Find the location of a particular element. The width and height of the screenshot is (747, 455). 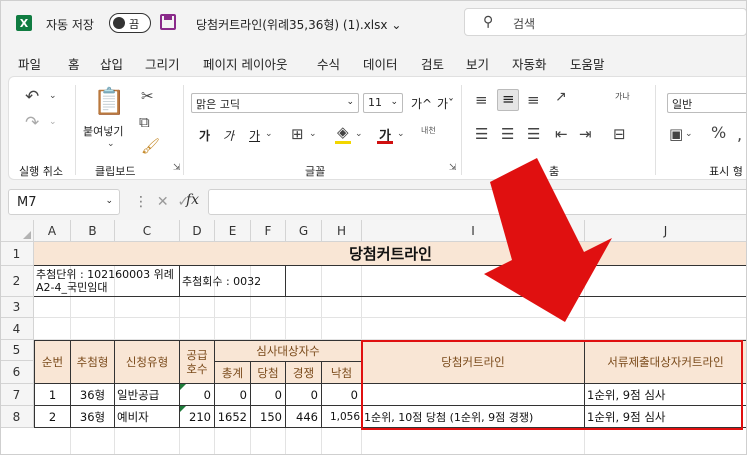

annotation-arrow is located at coordinates (548, 240).